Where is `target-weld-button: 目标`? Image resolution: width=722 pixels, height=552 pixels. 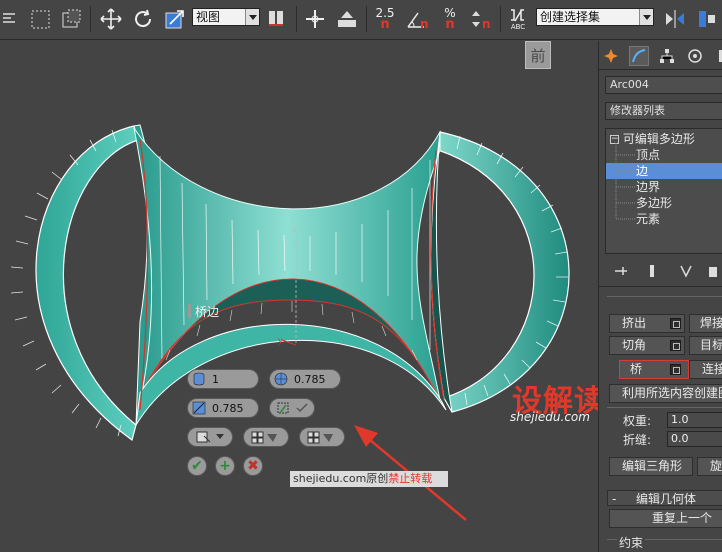 target-weld-button: 目标 is located at coordinates (705, 345).